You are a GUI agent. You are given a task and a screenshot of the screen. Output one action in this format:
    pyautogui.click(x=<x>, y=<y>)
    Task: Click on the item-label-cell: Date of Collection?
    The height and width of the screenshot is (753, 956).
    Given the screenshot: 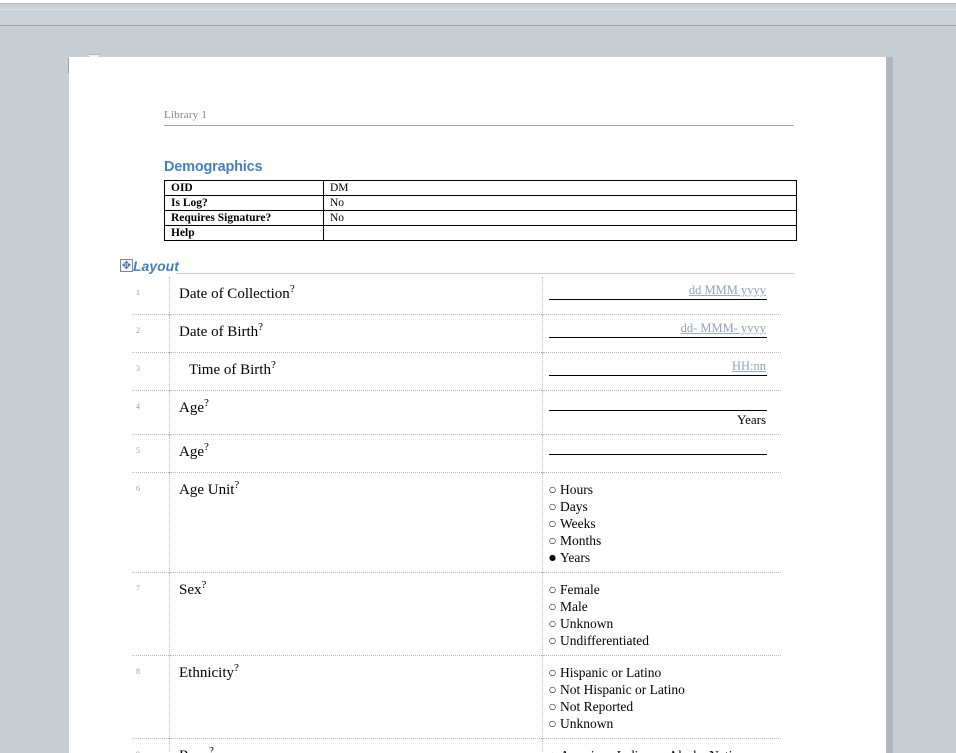 What is the action you would take?
    pyautogui.click(x=356, y=296)
    